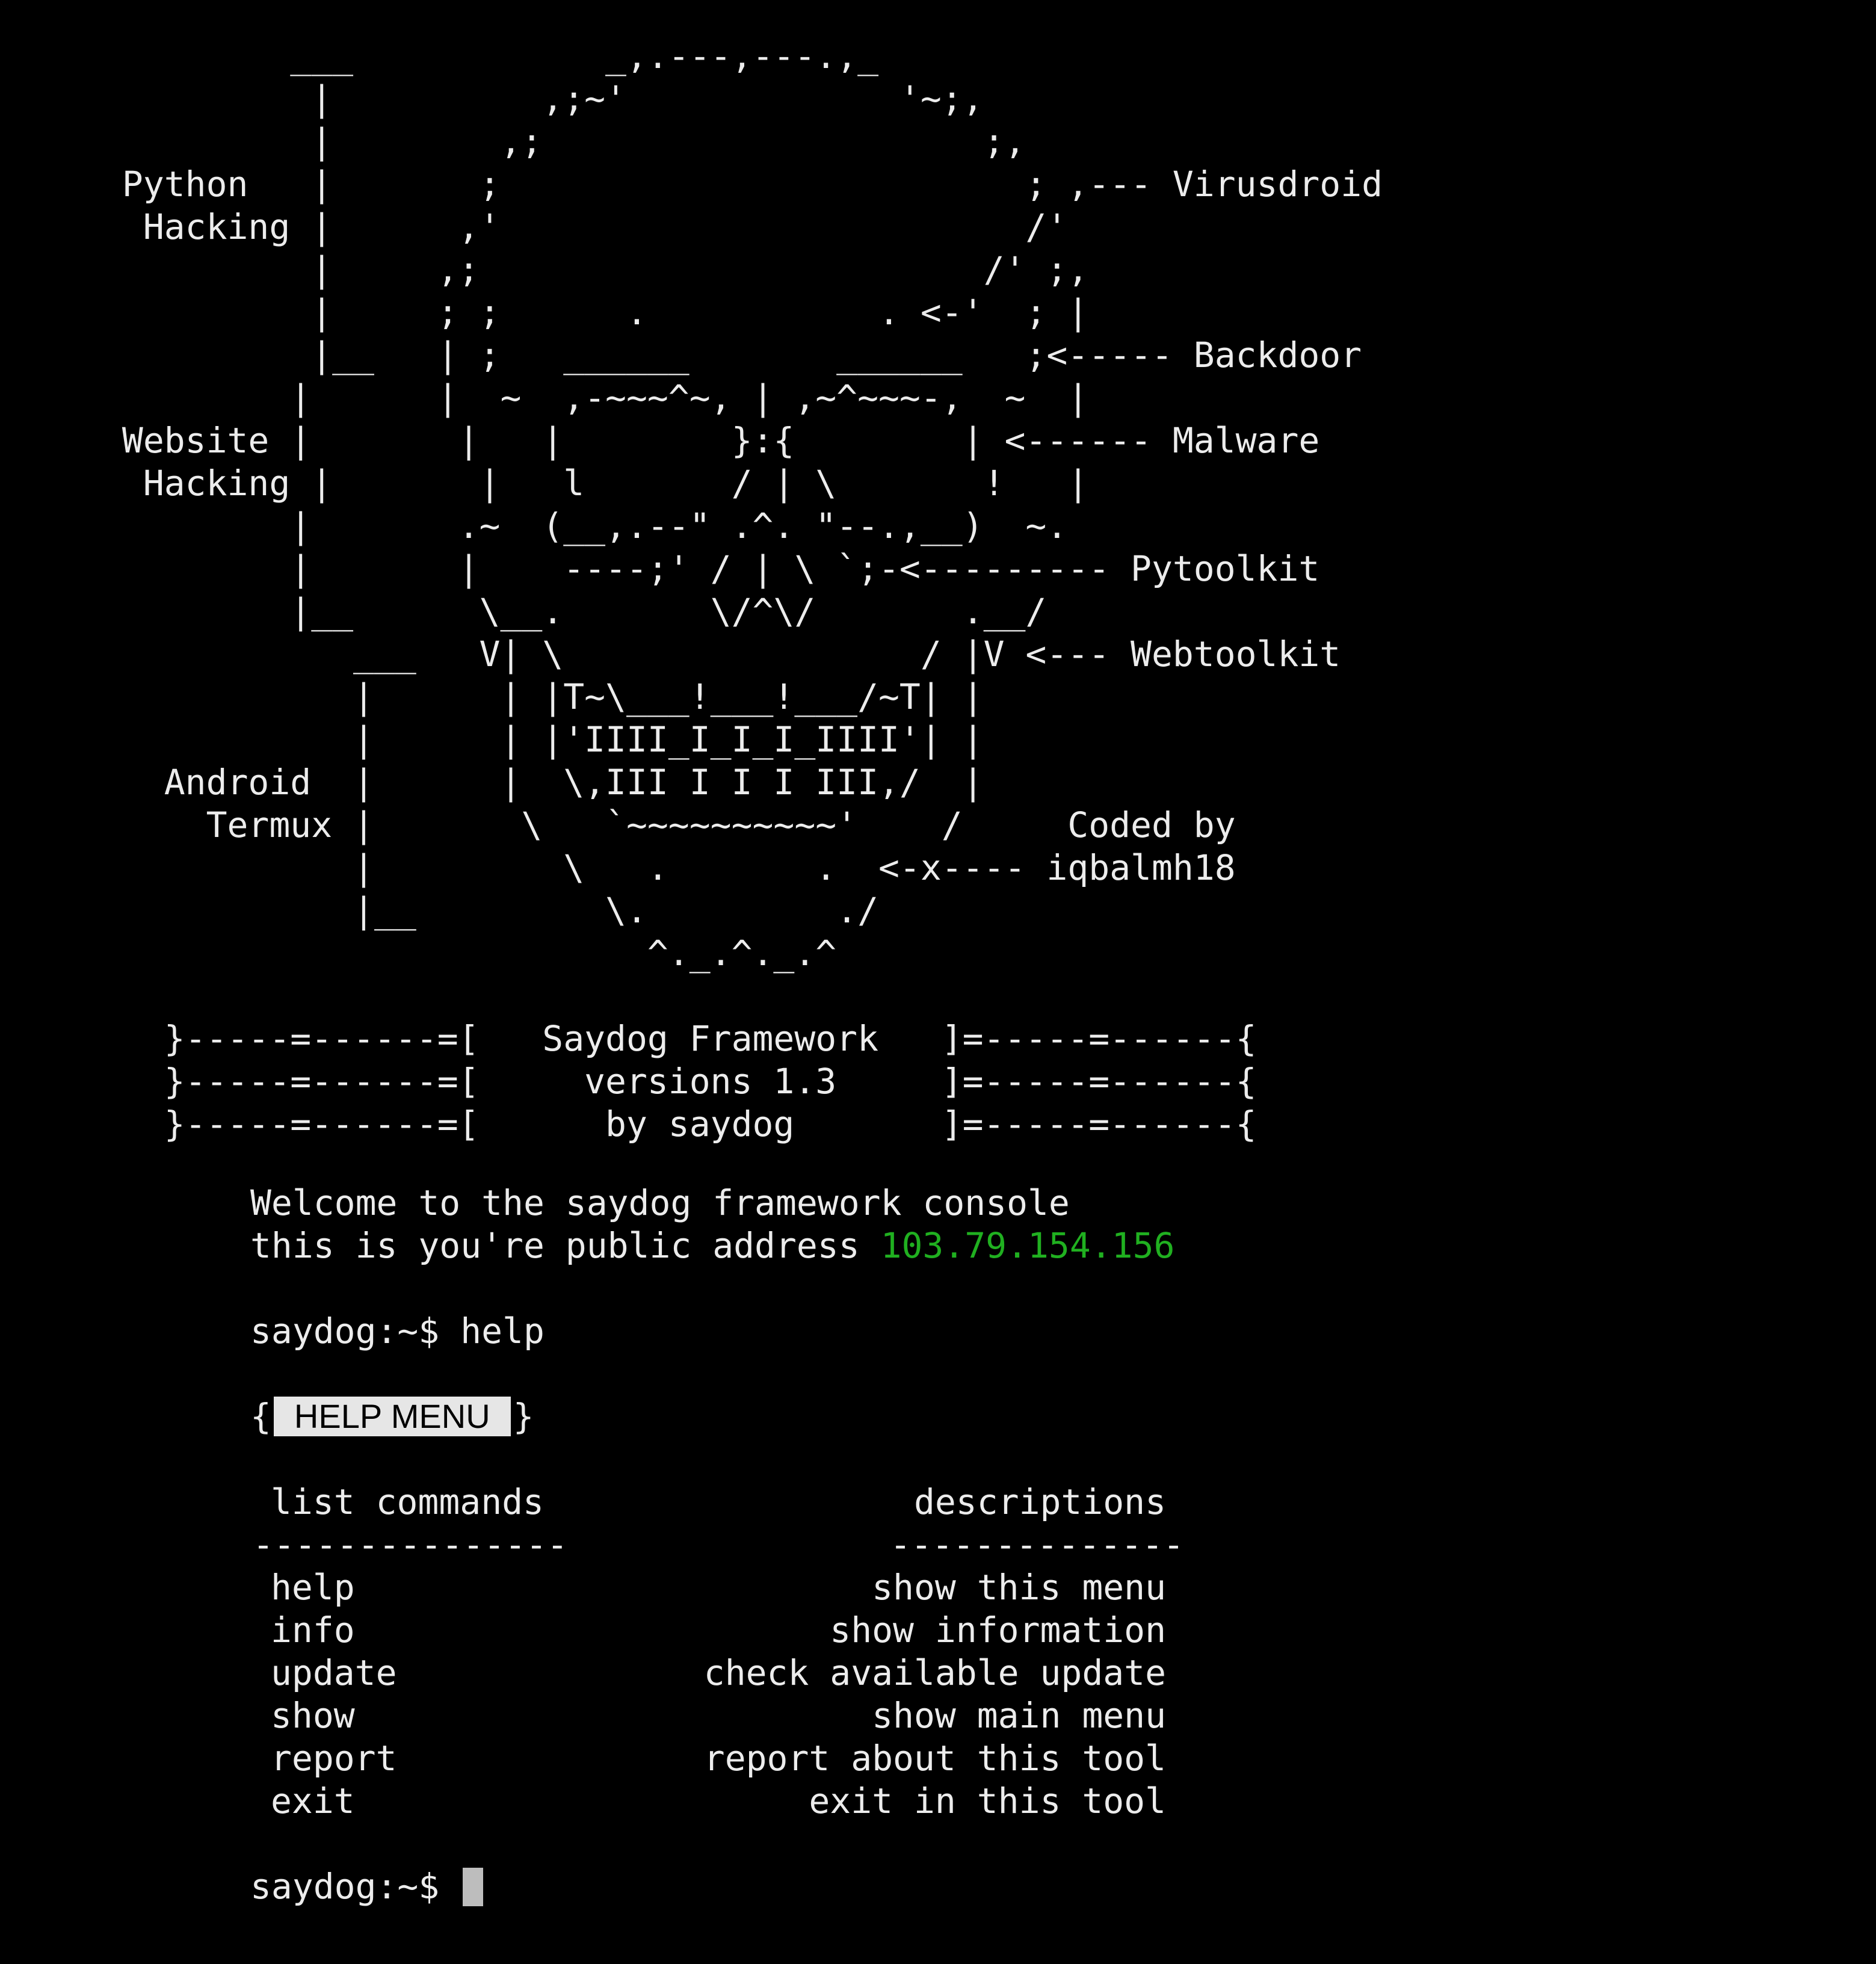 The height and width of the screenshot is (1964, 1876). I want to click on help-menu-open-brace: {, so click(260, 1416).